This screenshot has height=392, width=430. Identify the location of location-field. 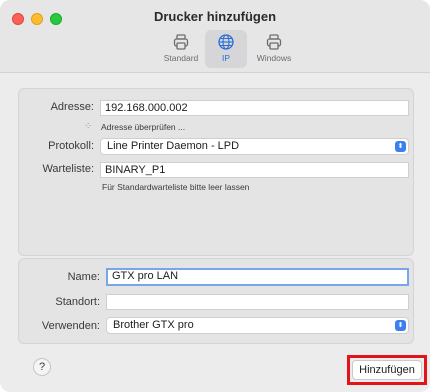
(257, 302).